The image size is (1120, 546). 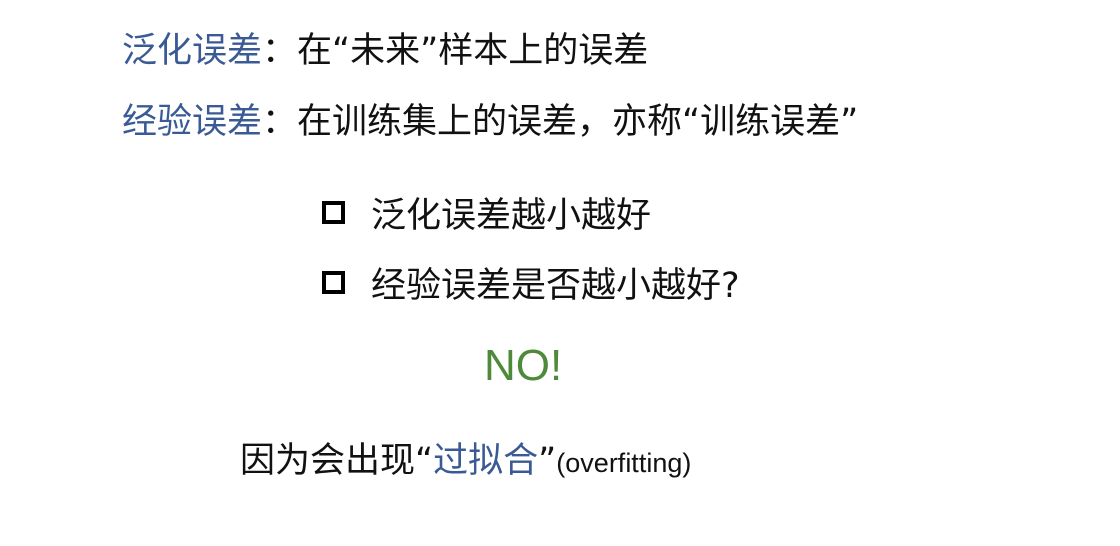 I want to click on reason-suffix: ”, so click(x=547, y=461).